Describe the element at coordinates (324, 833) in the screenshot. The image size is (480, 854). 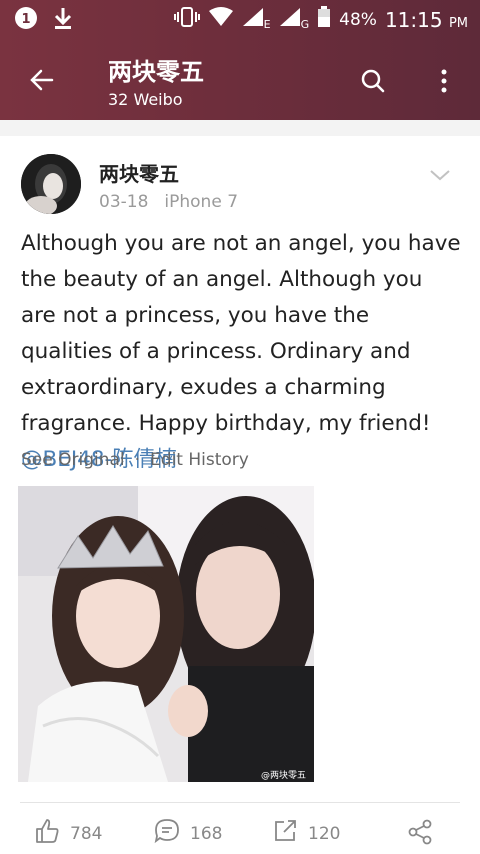
I see `repost-count: 120` at that location.